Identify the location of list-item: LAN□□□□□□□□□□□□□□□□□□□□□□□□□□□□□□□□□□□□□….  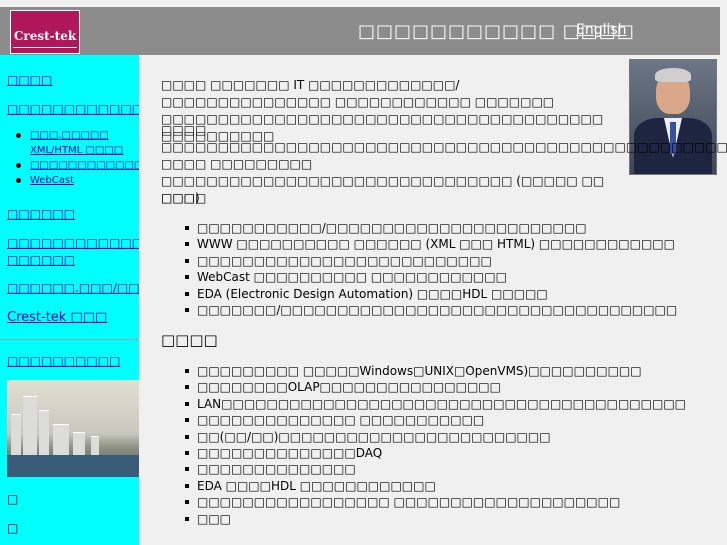
(435, 403).